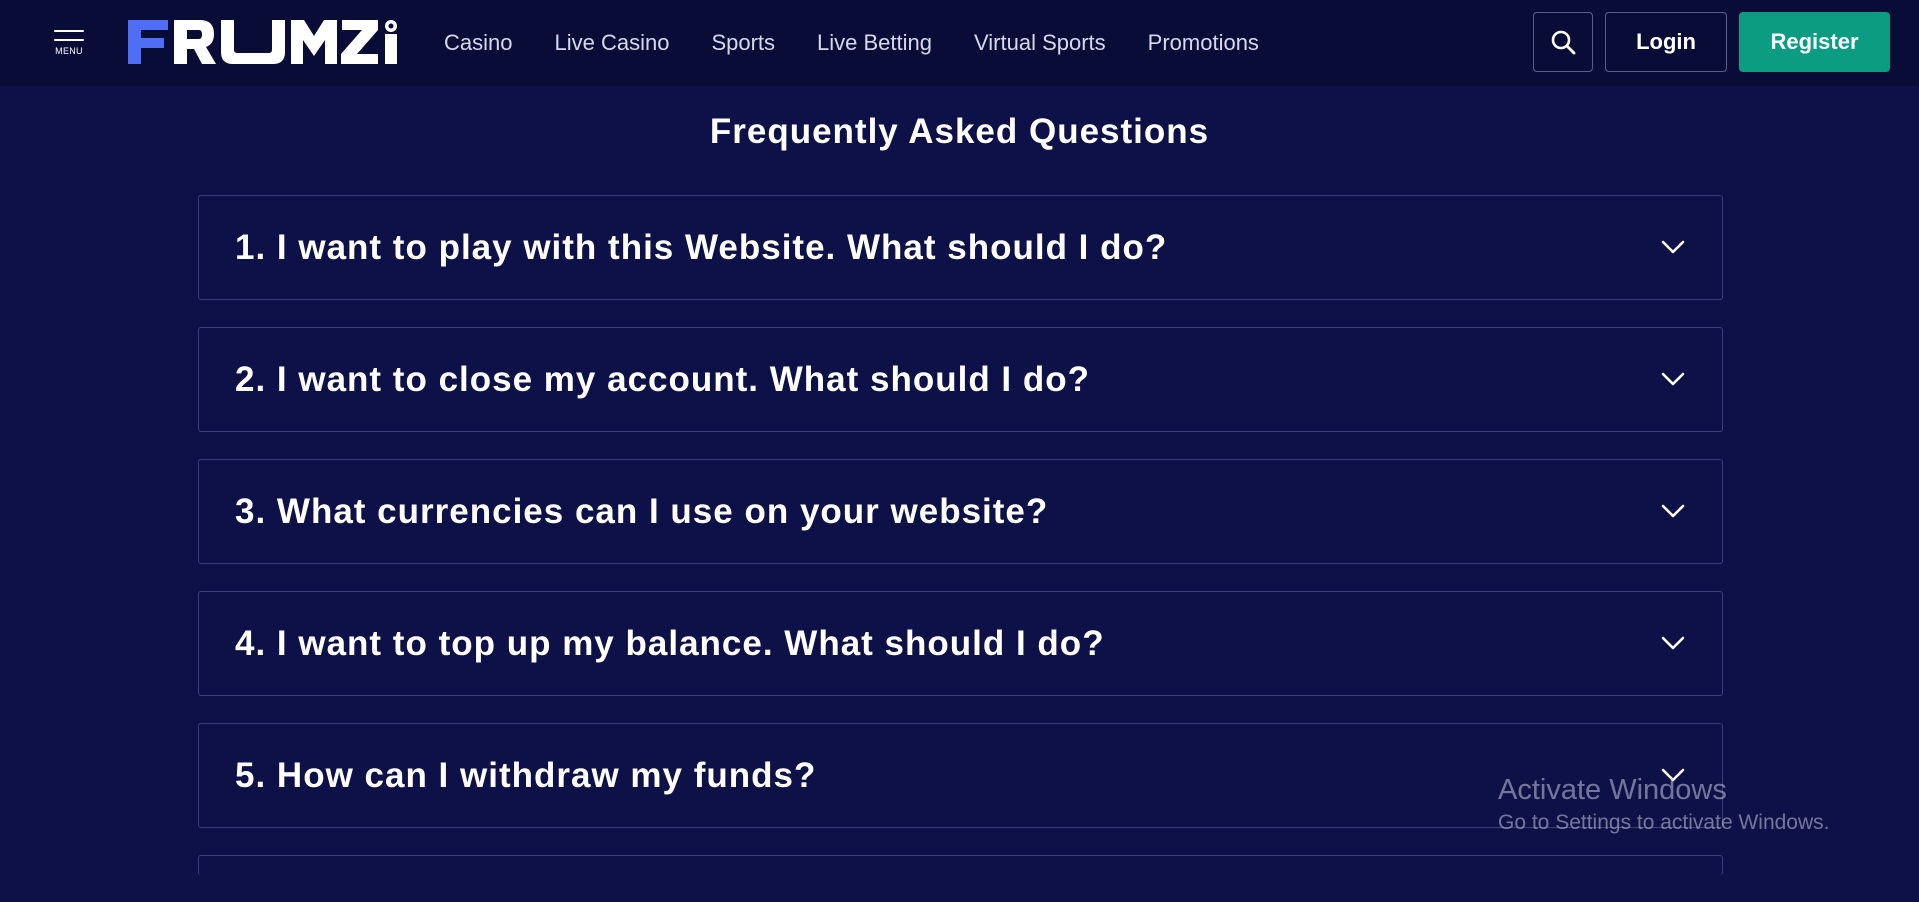  Describe the element at coordinates (959, 131) in the screenshot. I see `faq-title: Frequently Asked Questions` at that location.